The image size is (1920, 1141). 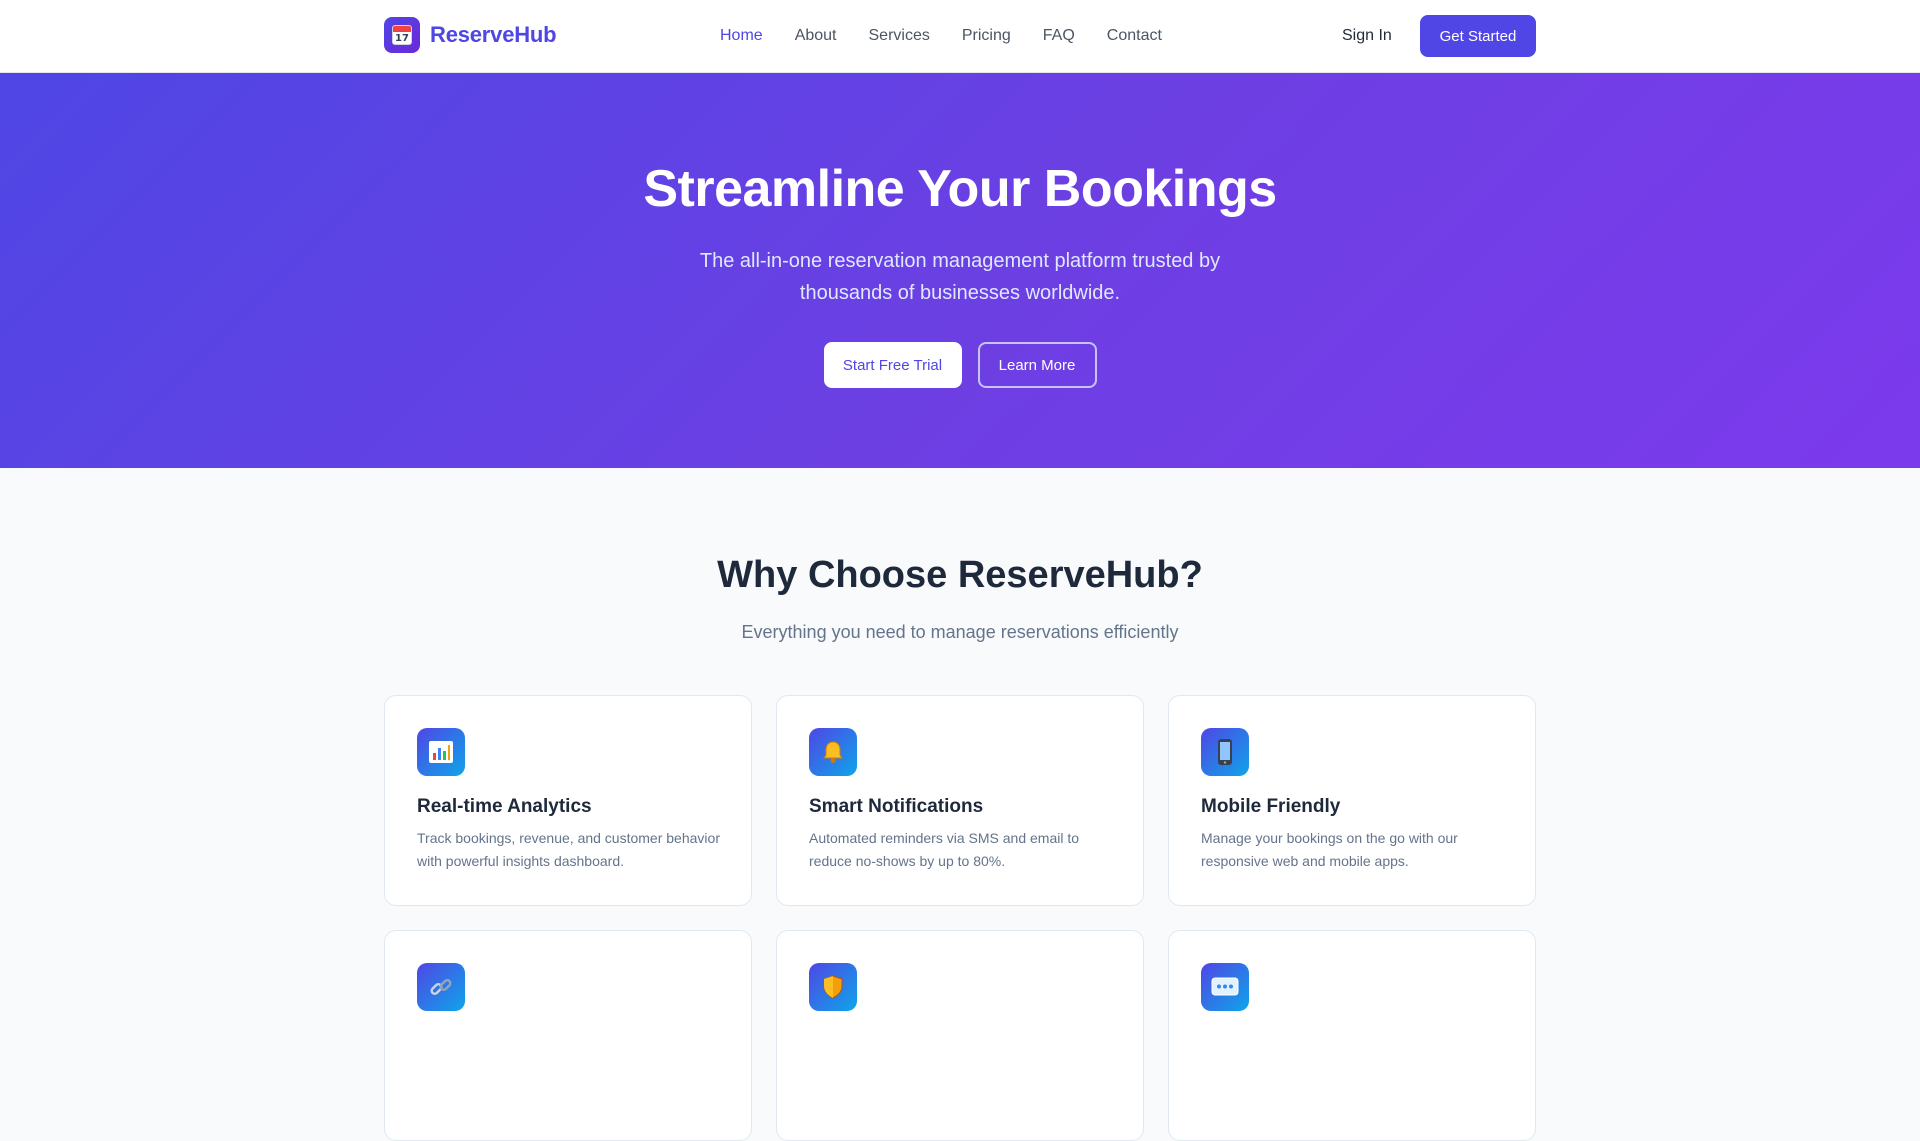 What do you see at coordinates (899, 36) in the screenshot?
I see `nav-link-services: Services` at bounding box center [899, 36].